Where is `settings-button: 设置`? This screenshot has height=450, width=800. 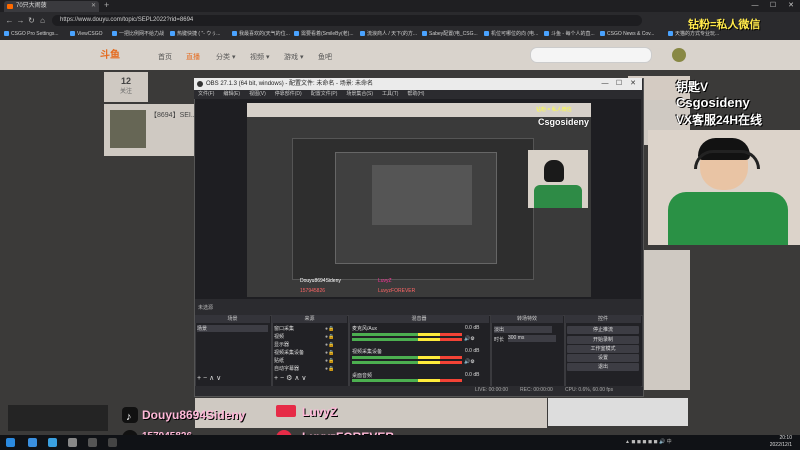 settings-button: 设置 is located at coordinates (603, 358).